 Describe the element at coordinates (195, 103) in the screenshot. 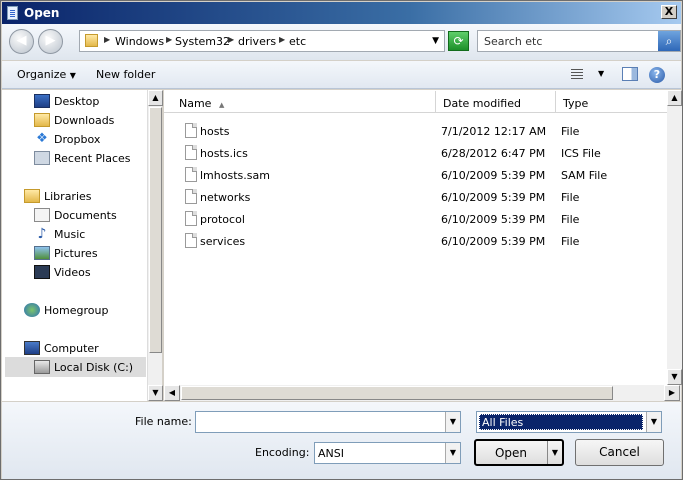

I see `column-label: Name` at that location.